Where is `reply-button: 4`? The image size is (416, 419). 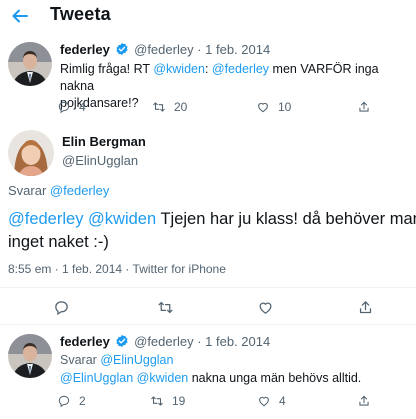
reply-button: 4 is located at coordinates (71, 107).